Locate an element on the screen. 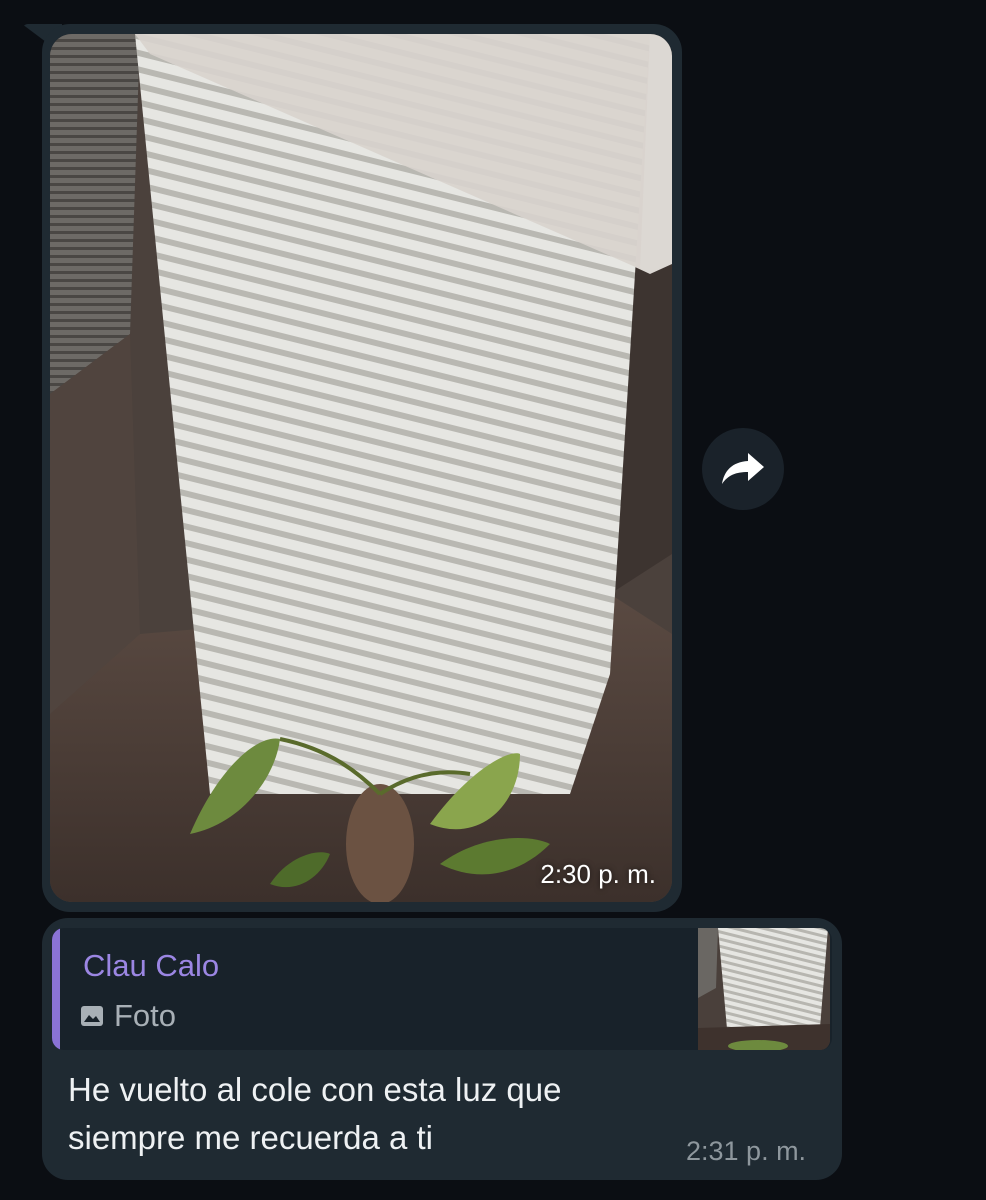  quote-author: Clau Calo is located at coordinates (151, 965).